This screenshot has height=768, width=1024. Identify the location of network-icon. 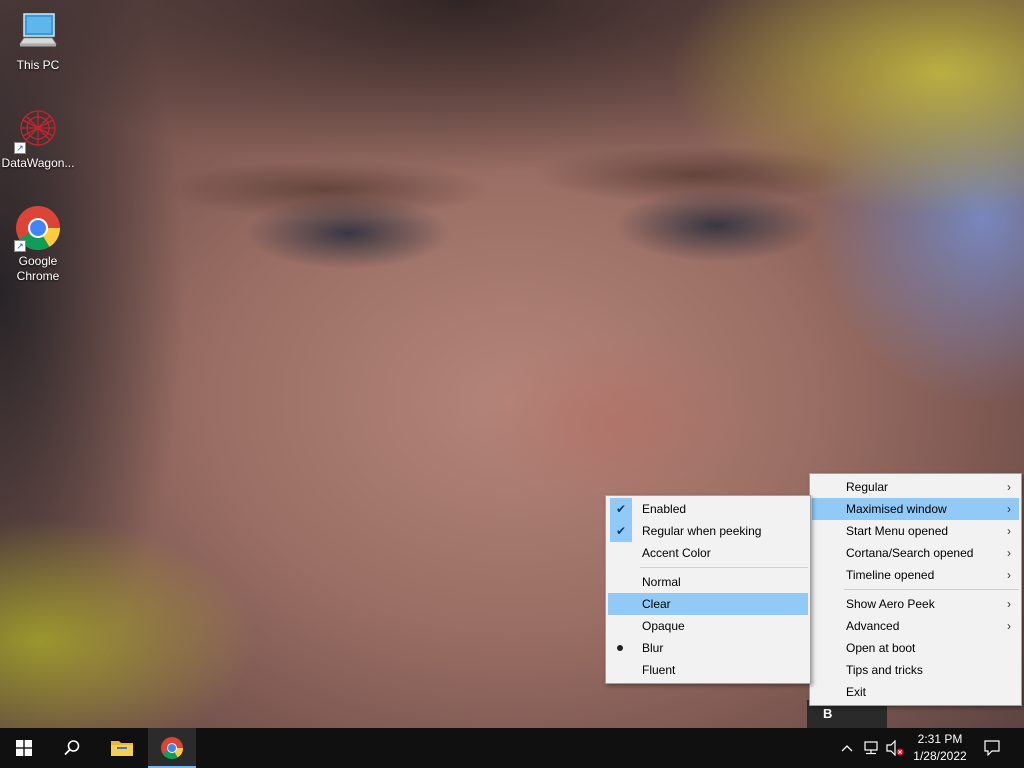
(871, 748).